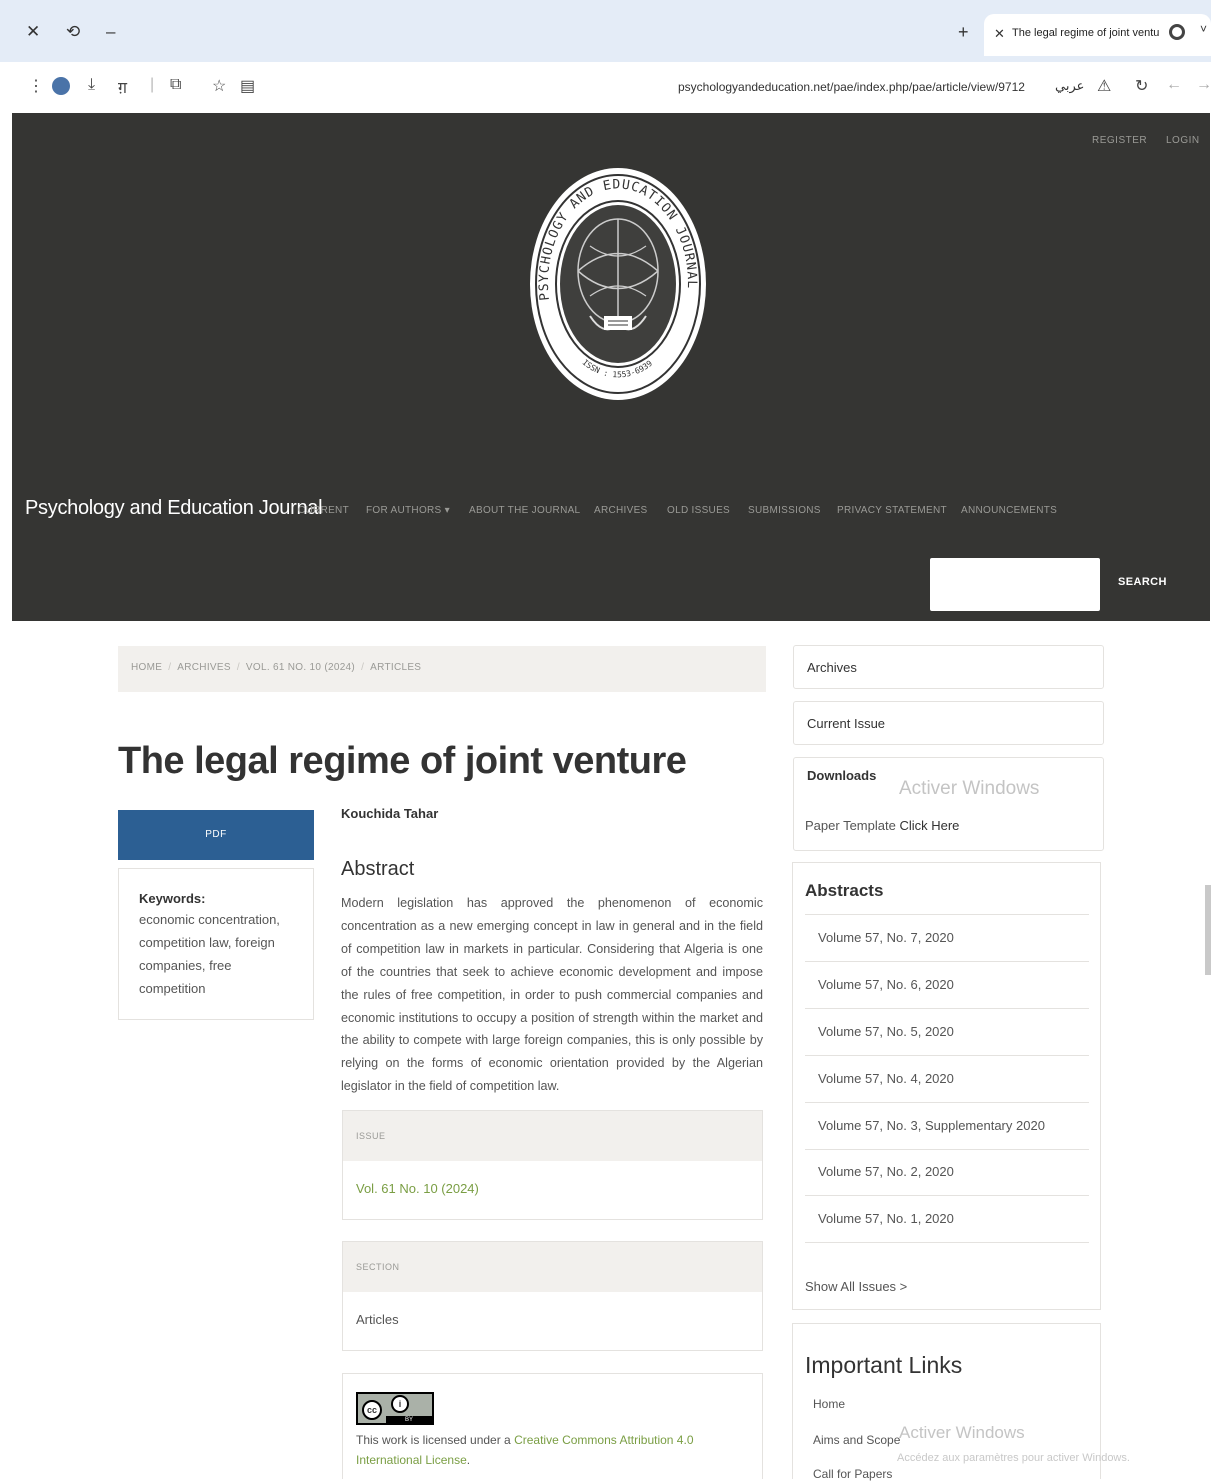  I want to click on section-value: Articles, so click(377, 1319).